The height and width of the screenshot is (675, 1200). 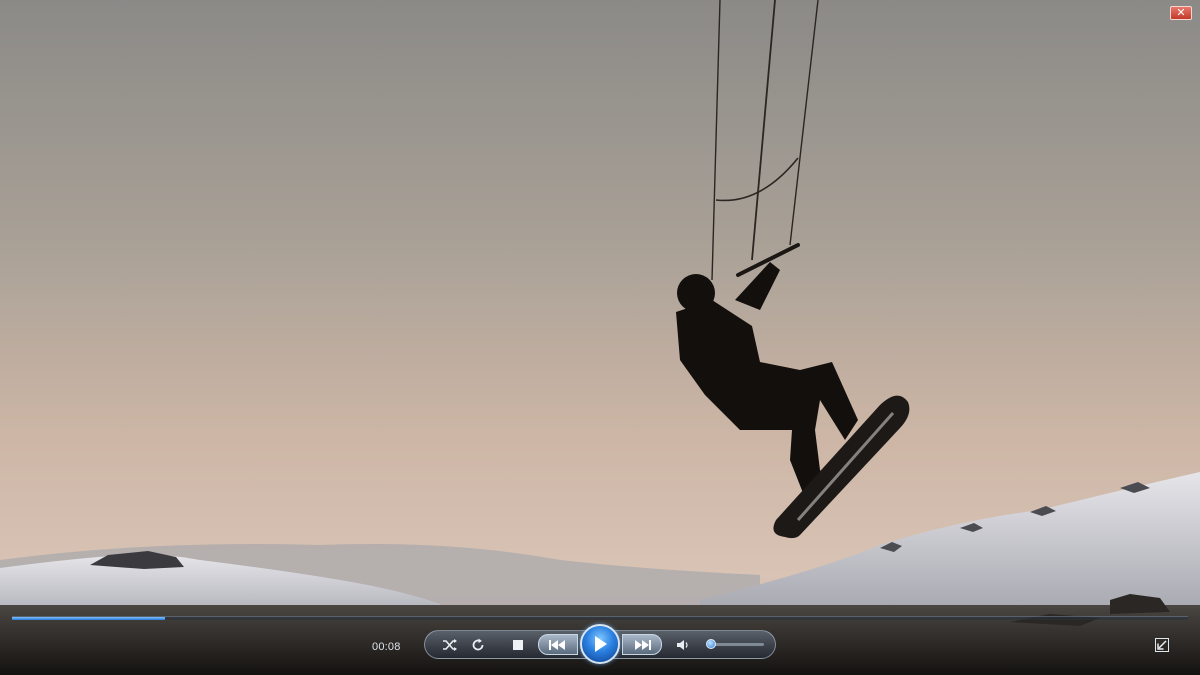 I want to click on close-button: ✕, so click(x=1181, y=13).